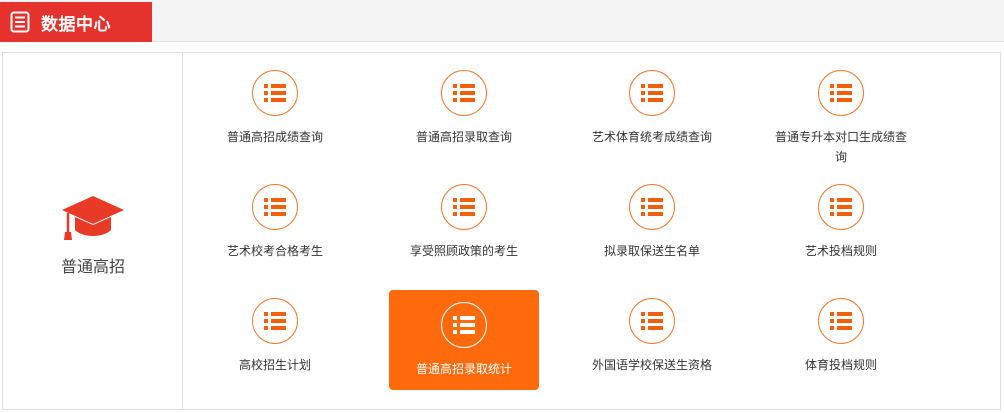  What do you see at coordinates (92, 266) in the screenshot?
I see `category-label: 普通高招` at bounding box center [92, 266].